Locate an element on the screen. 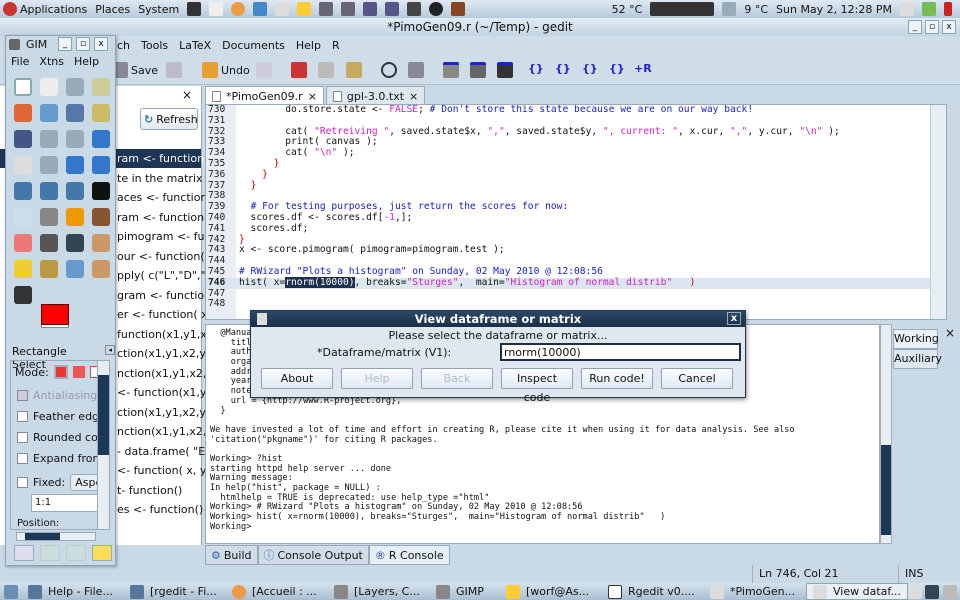 The image size is (960, 600). tab-console-output: ⓘ Console Output is located at coordinates (313, 555).